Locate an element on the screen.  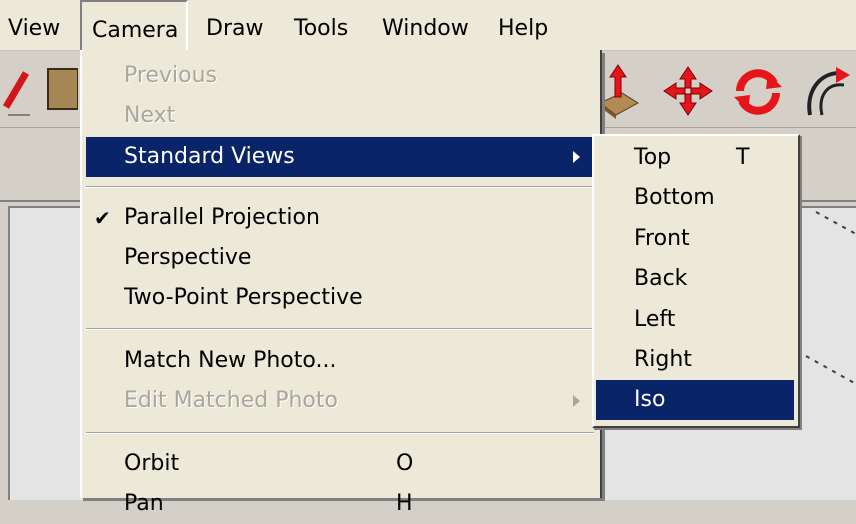
menu-tools: Tools is located at coordinates (321, 25).